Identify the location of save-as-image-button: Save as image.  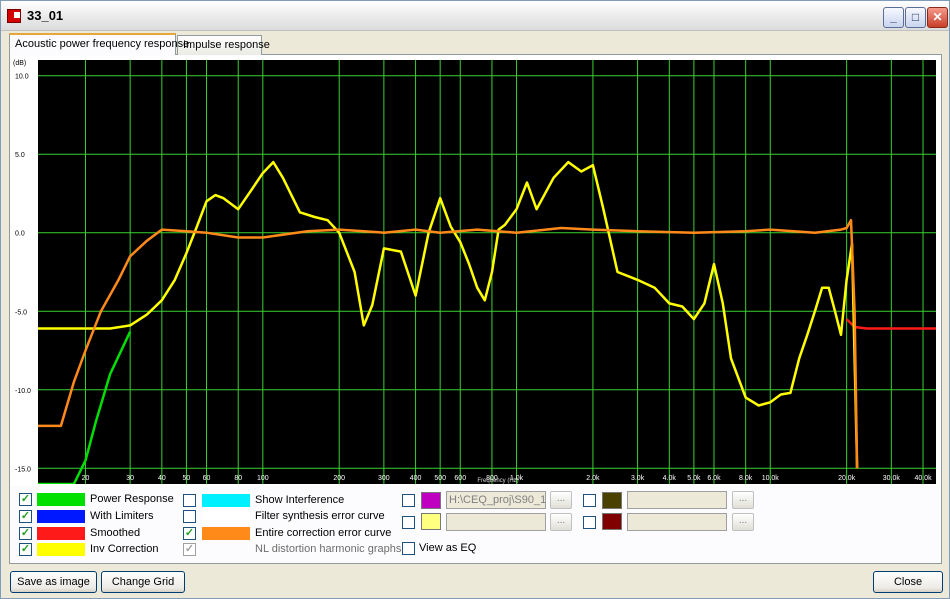
(53, 582).